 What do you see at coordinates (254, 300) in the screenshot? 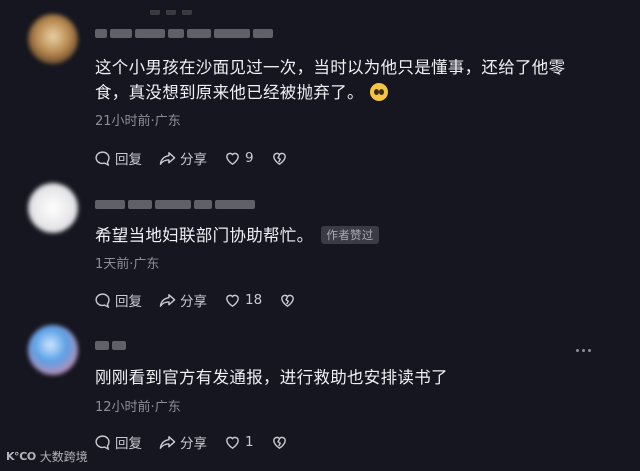
I see `like-count: 18` at bounding box center [254, 300].